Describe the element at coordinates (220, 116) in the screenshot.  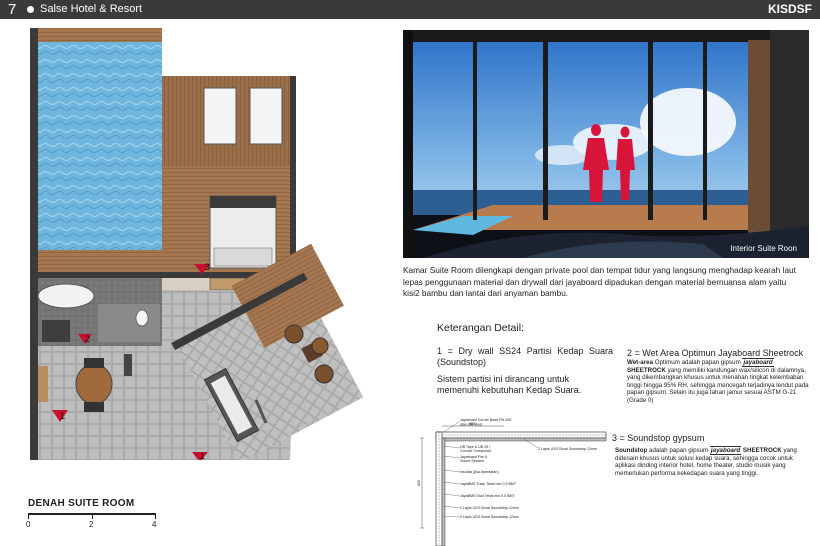
I see `window-left` at that location.